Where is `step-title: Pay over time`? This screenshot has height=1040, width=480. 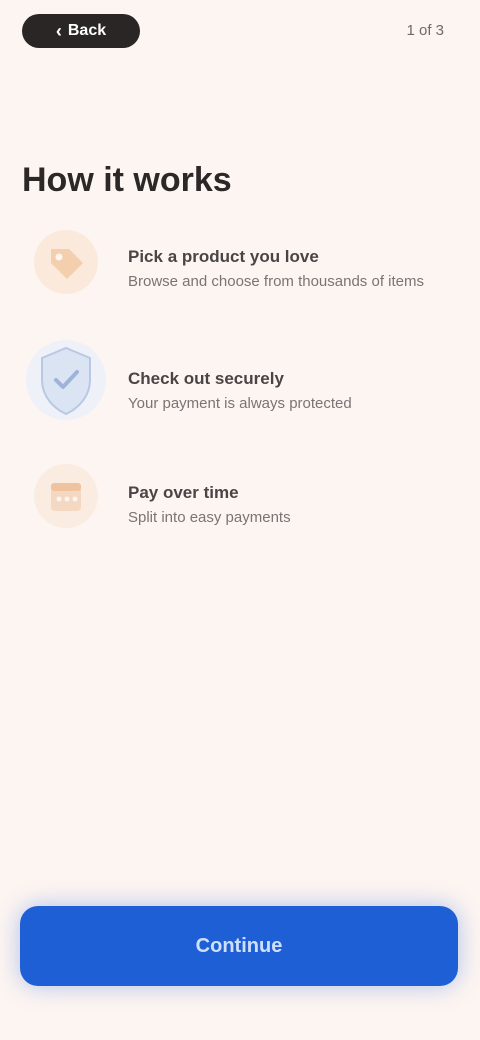
step-title: Pay over time is located at coordinates (183, 492).